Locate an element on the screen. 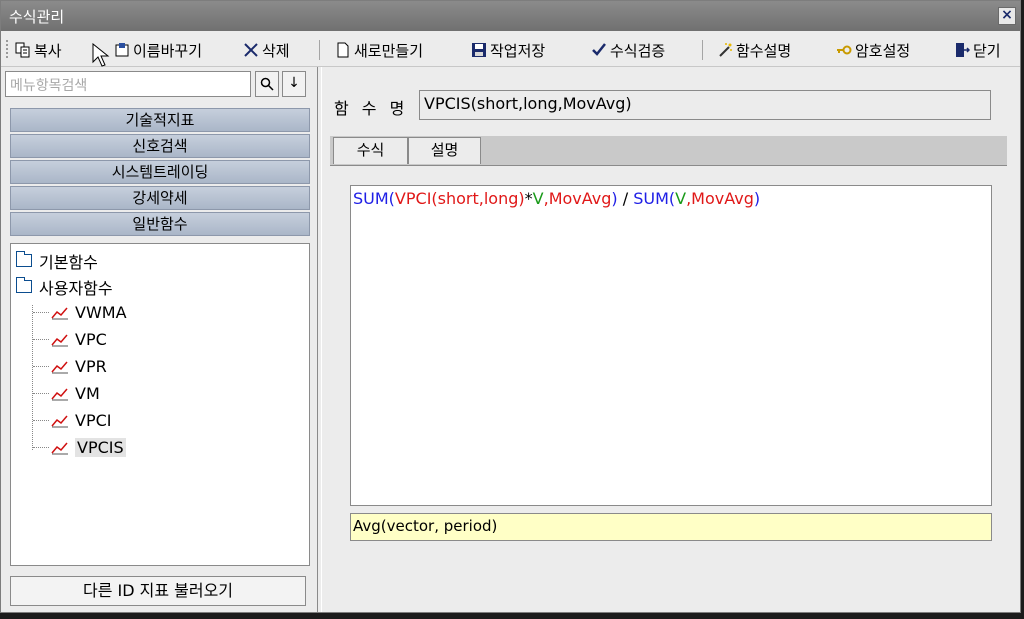 The height and width of the screenshot is (619, 1024). down-arrow-icon: ↓ is located at coordinates (294, 83).